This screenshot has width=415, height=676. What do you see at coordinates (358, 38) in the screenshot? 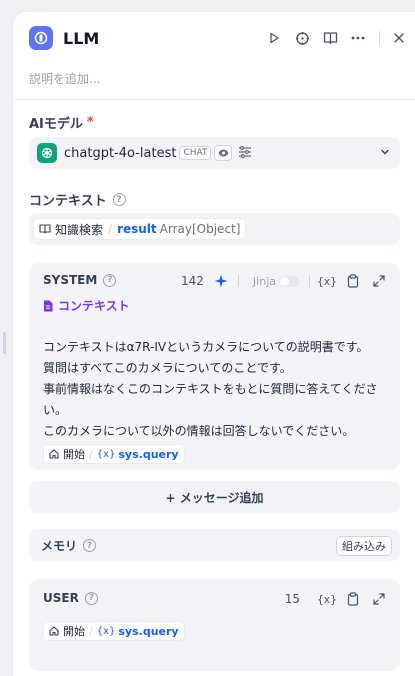
I see `more-icon` at bounding box center [358, 38].